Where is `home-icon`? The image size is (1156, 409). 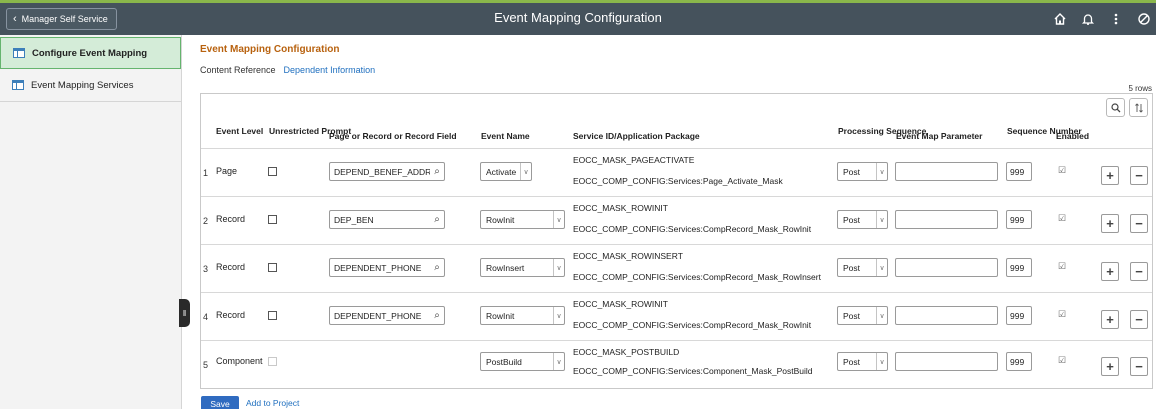
home-icon is located at coordinates (1060, 19).